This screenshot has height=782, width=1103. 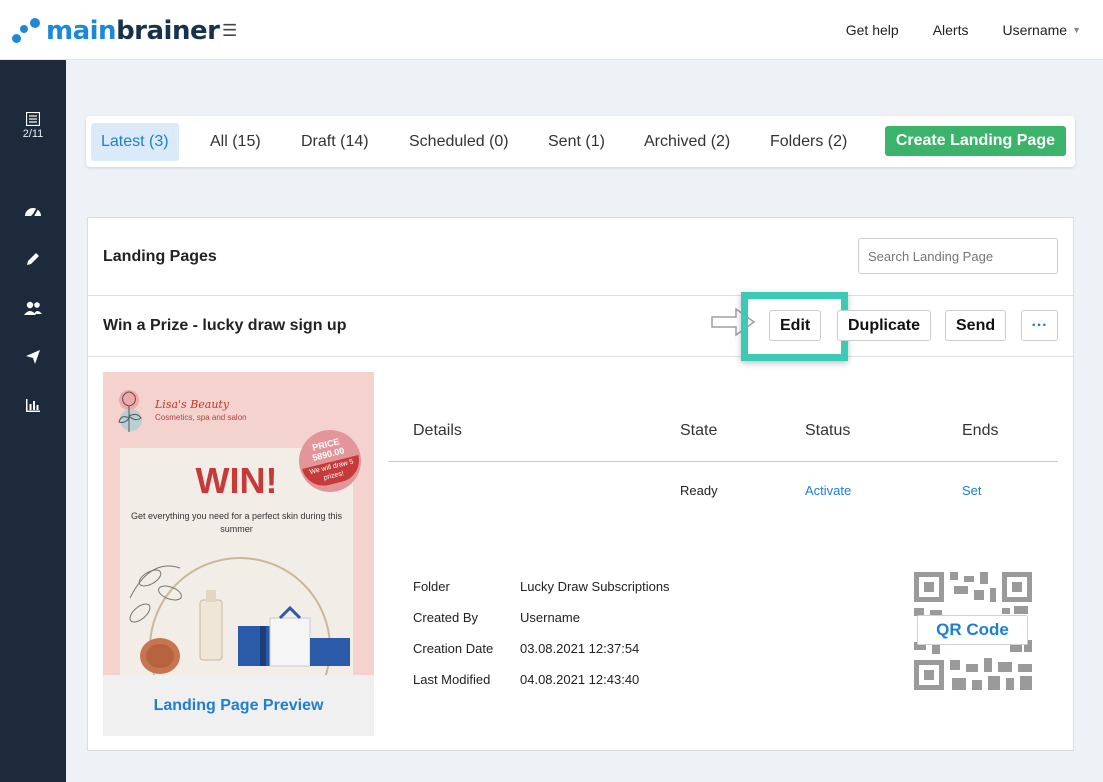 I want to click on preview-brand-tagline: Cosmetics, spa and salon, so click(x=201, y=417).